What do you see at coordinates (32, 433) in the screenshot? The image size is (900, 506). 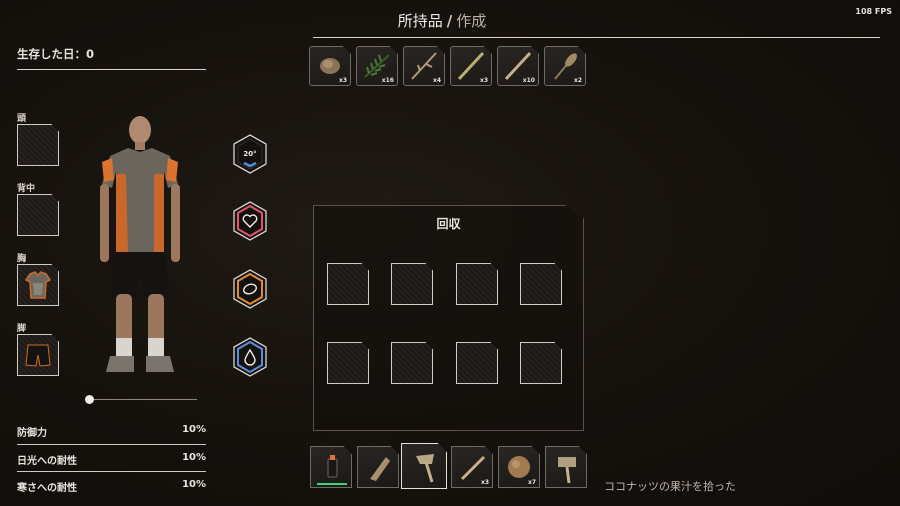 I see `stat-defense-label: 防御力` at bounding box center [32, 433].